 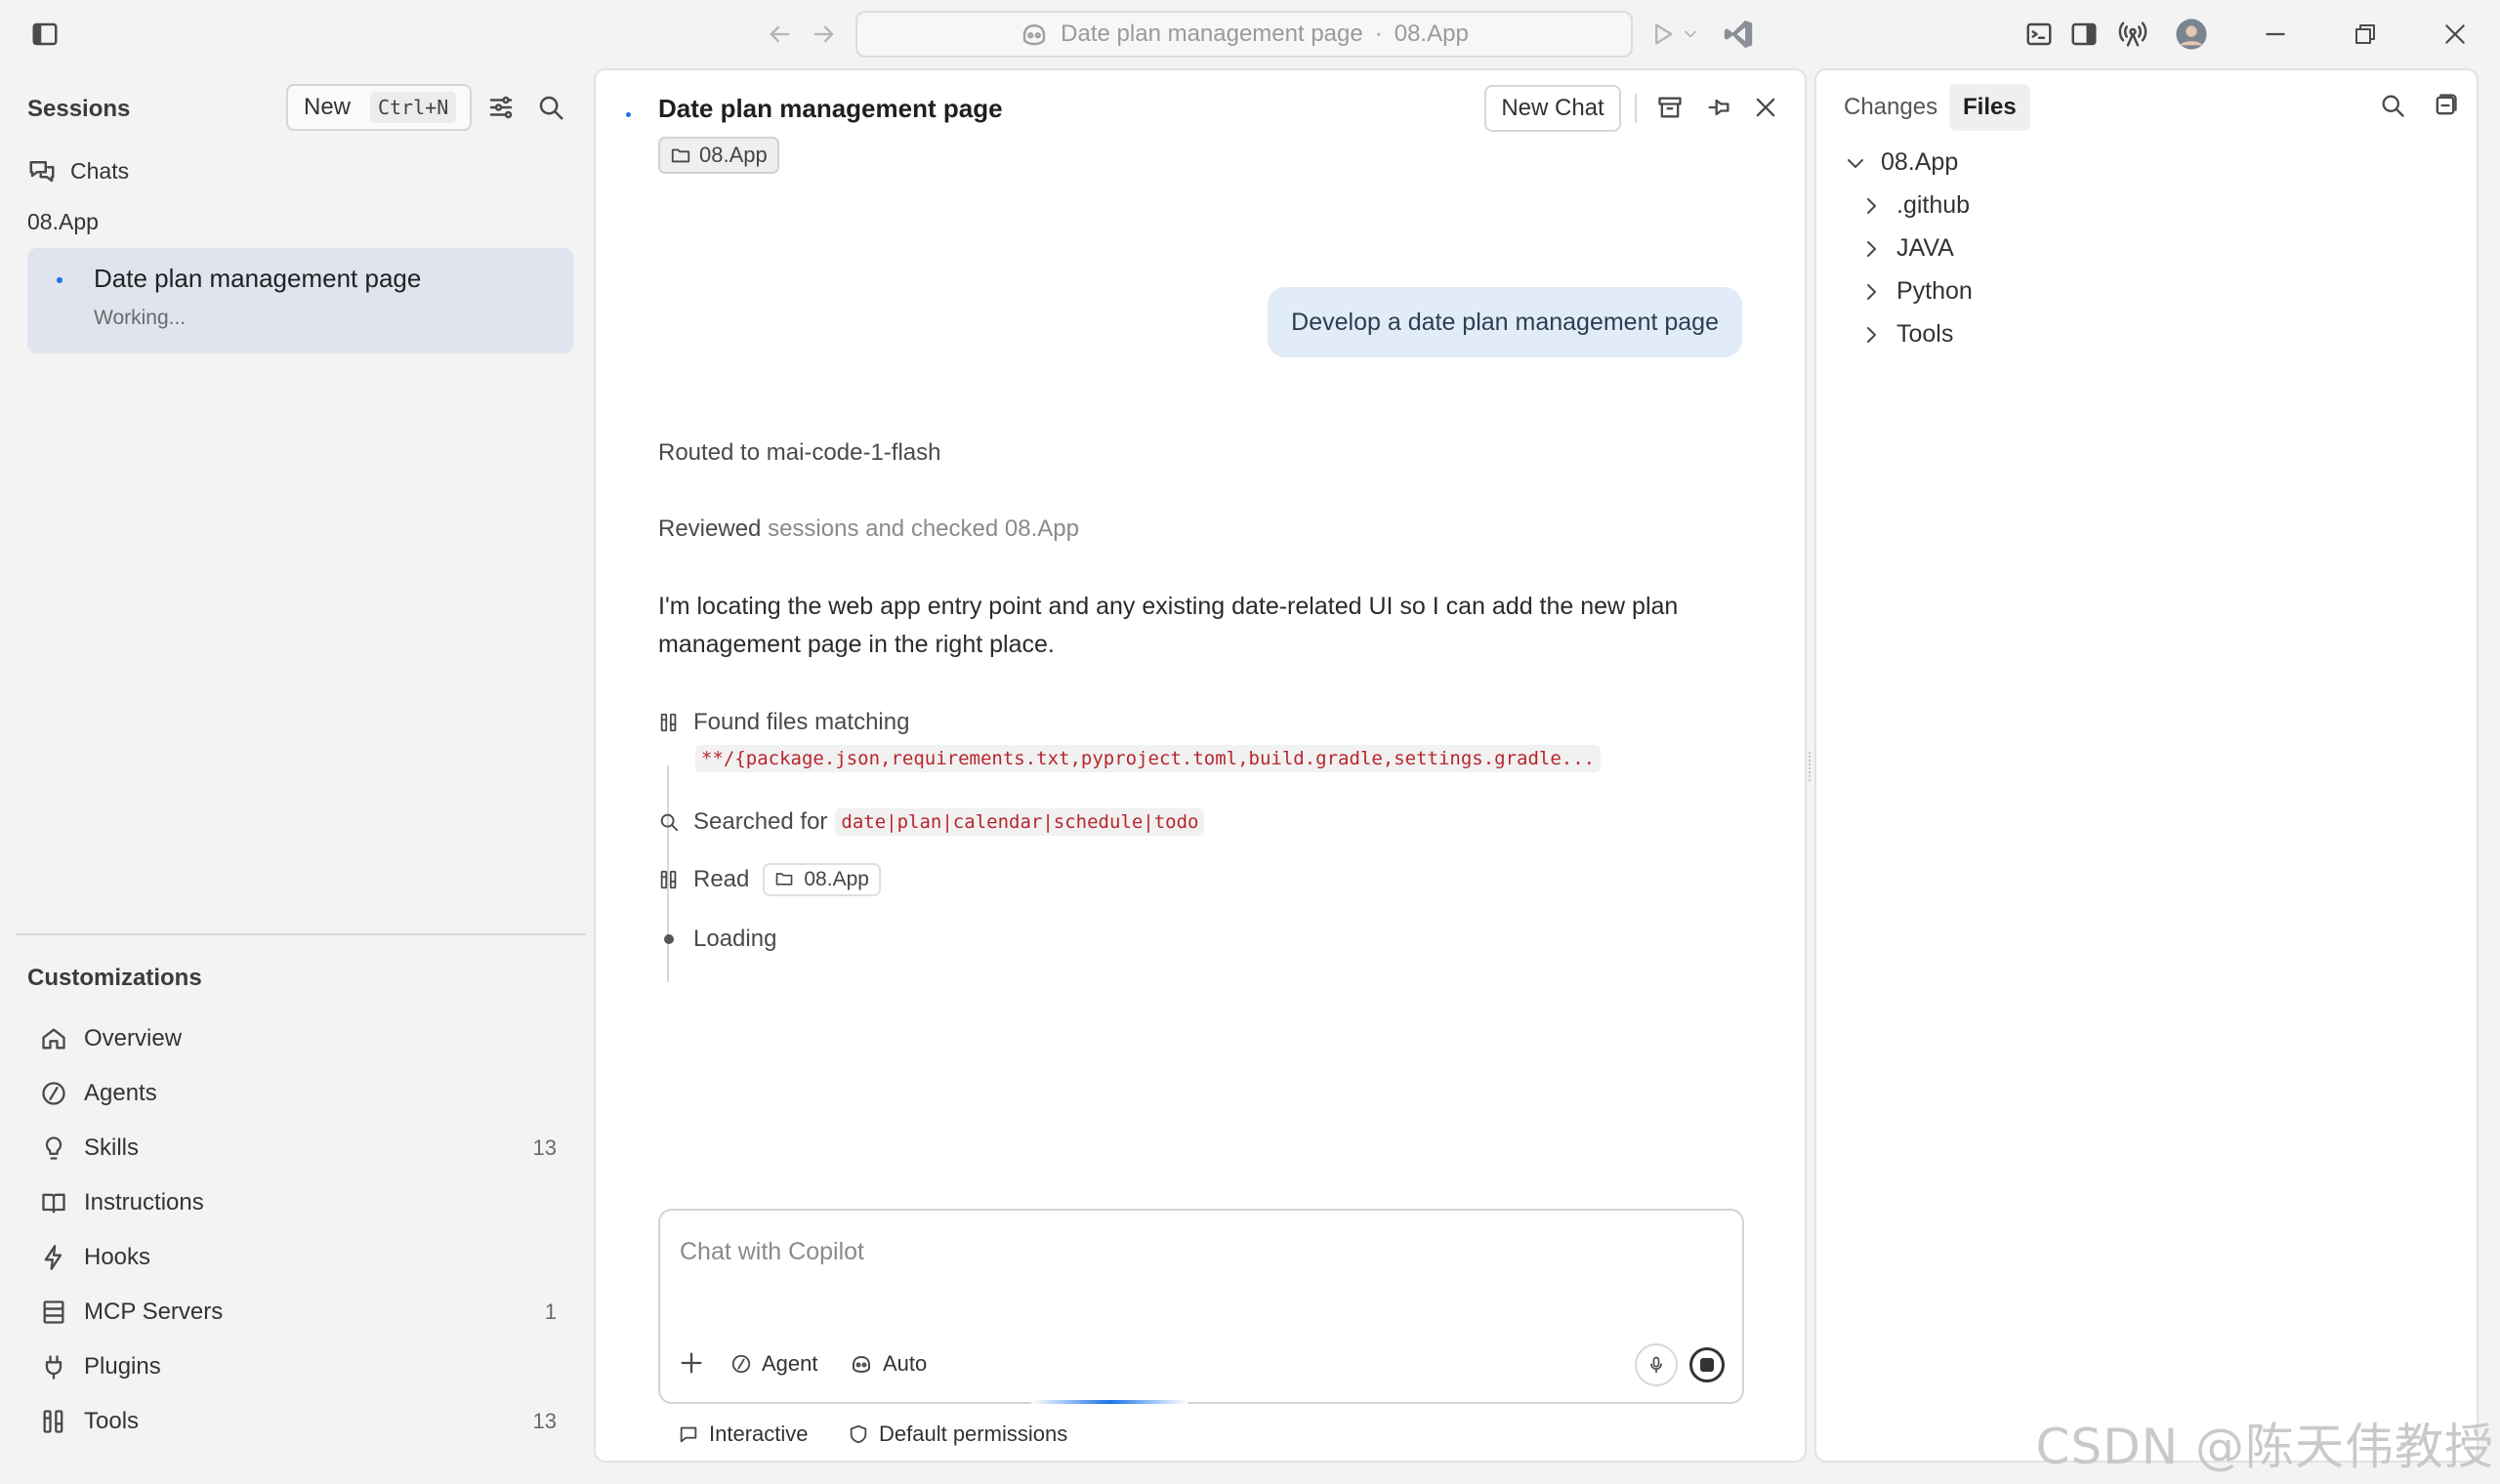 I want to click on collapse-all-icon, so click(x=2445, y=106).